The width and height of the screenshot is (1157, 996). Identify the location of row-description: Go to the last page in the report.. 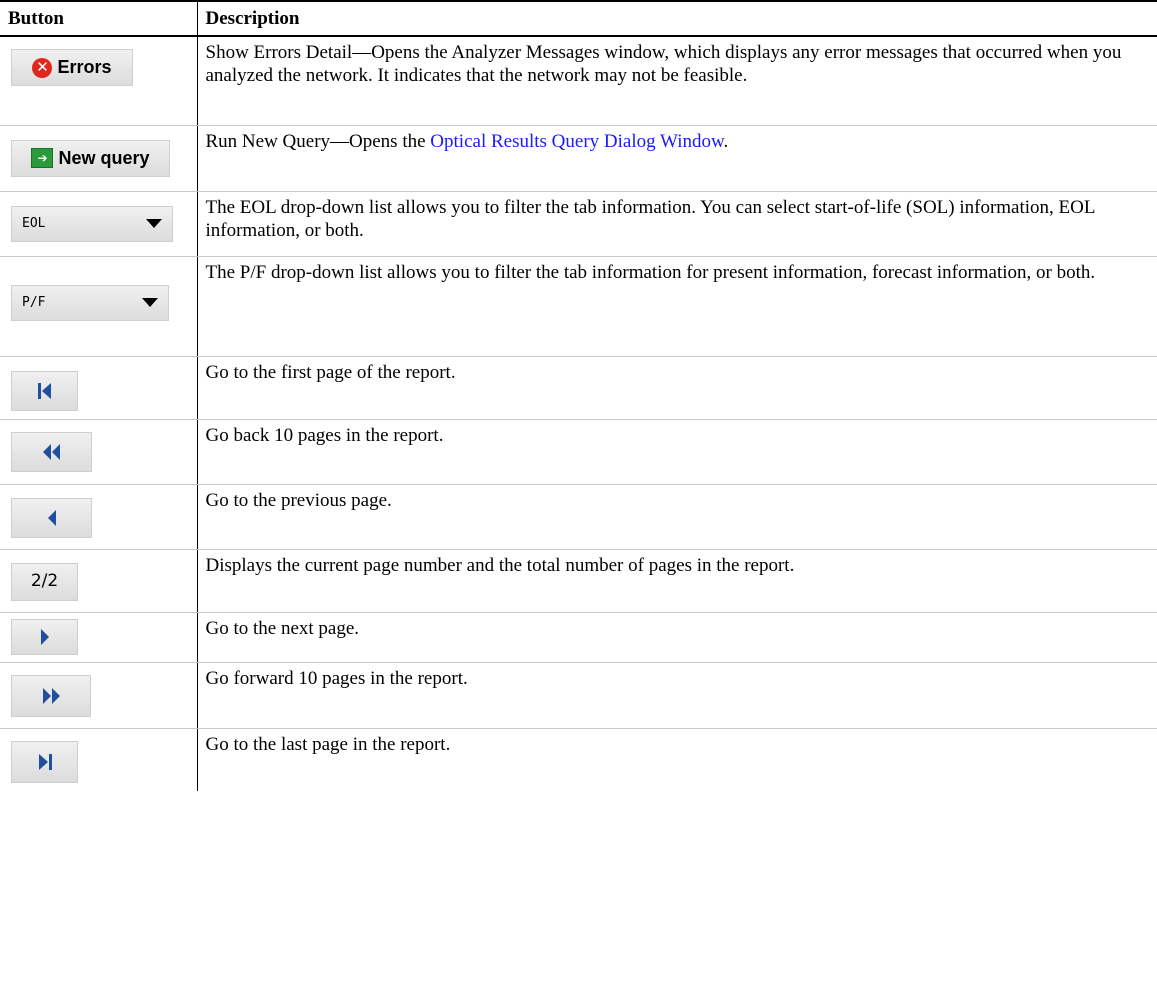
(676, 759).